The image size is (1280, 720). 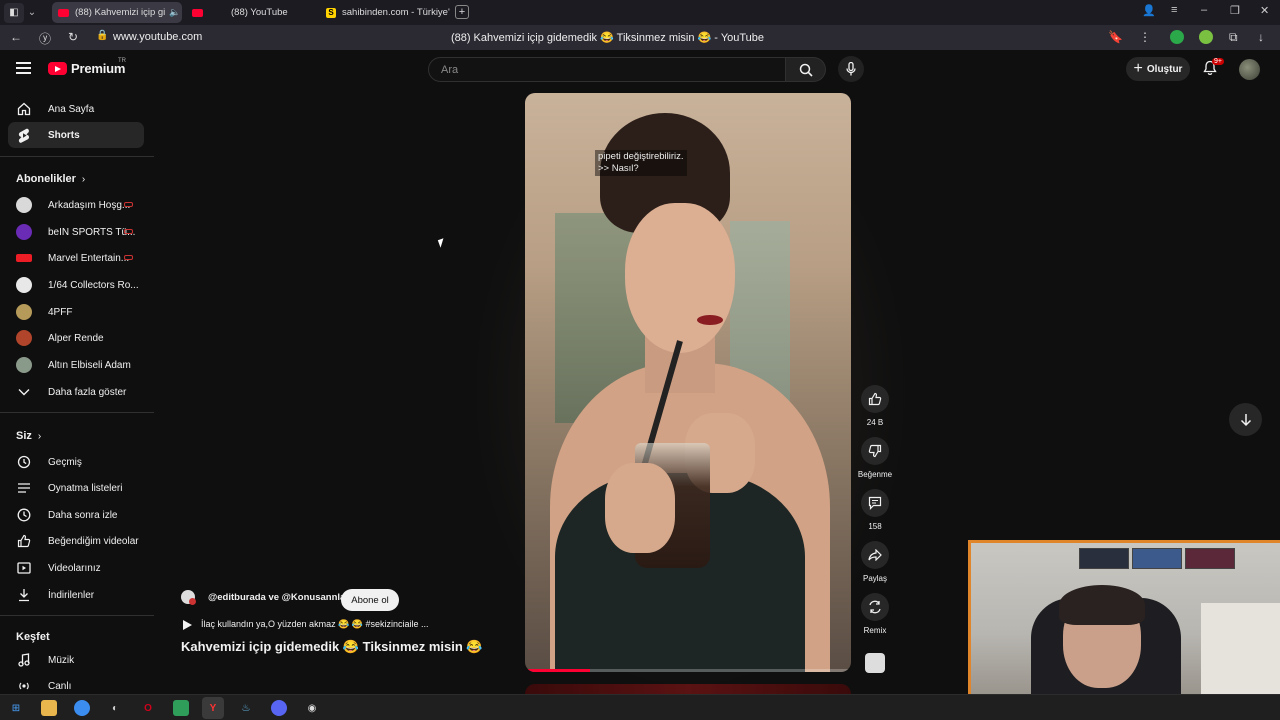 I want to click on opera-icon: O, so click(x=148, y=708).